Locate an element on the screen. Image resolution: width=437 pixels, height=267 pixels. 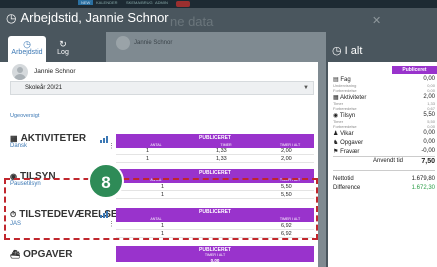
briefcase-icon: ⛴ is located at coordinates (15, 254).